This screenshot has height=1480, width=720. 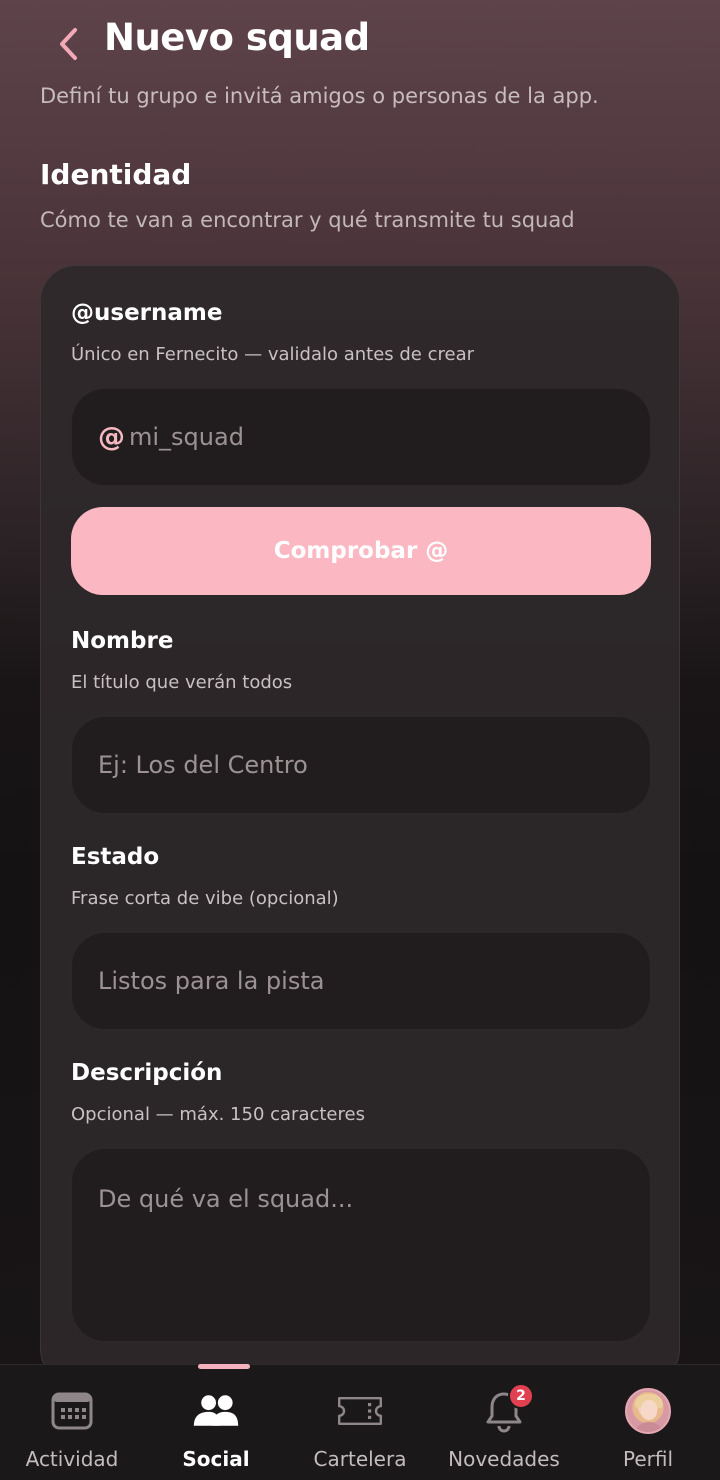 What do you see at coordinates (507, 1409) in the screenshot?
I see `bell-icon: 2` at bounding box center [507, 1409].